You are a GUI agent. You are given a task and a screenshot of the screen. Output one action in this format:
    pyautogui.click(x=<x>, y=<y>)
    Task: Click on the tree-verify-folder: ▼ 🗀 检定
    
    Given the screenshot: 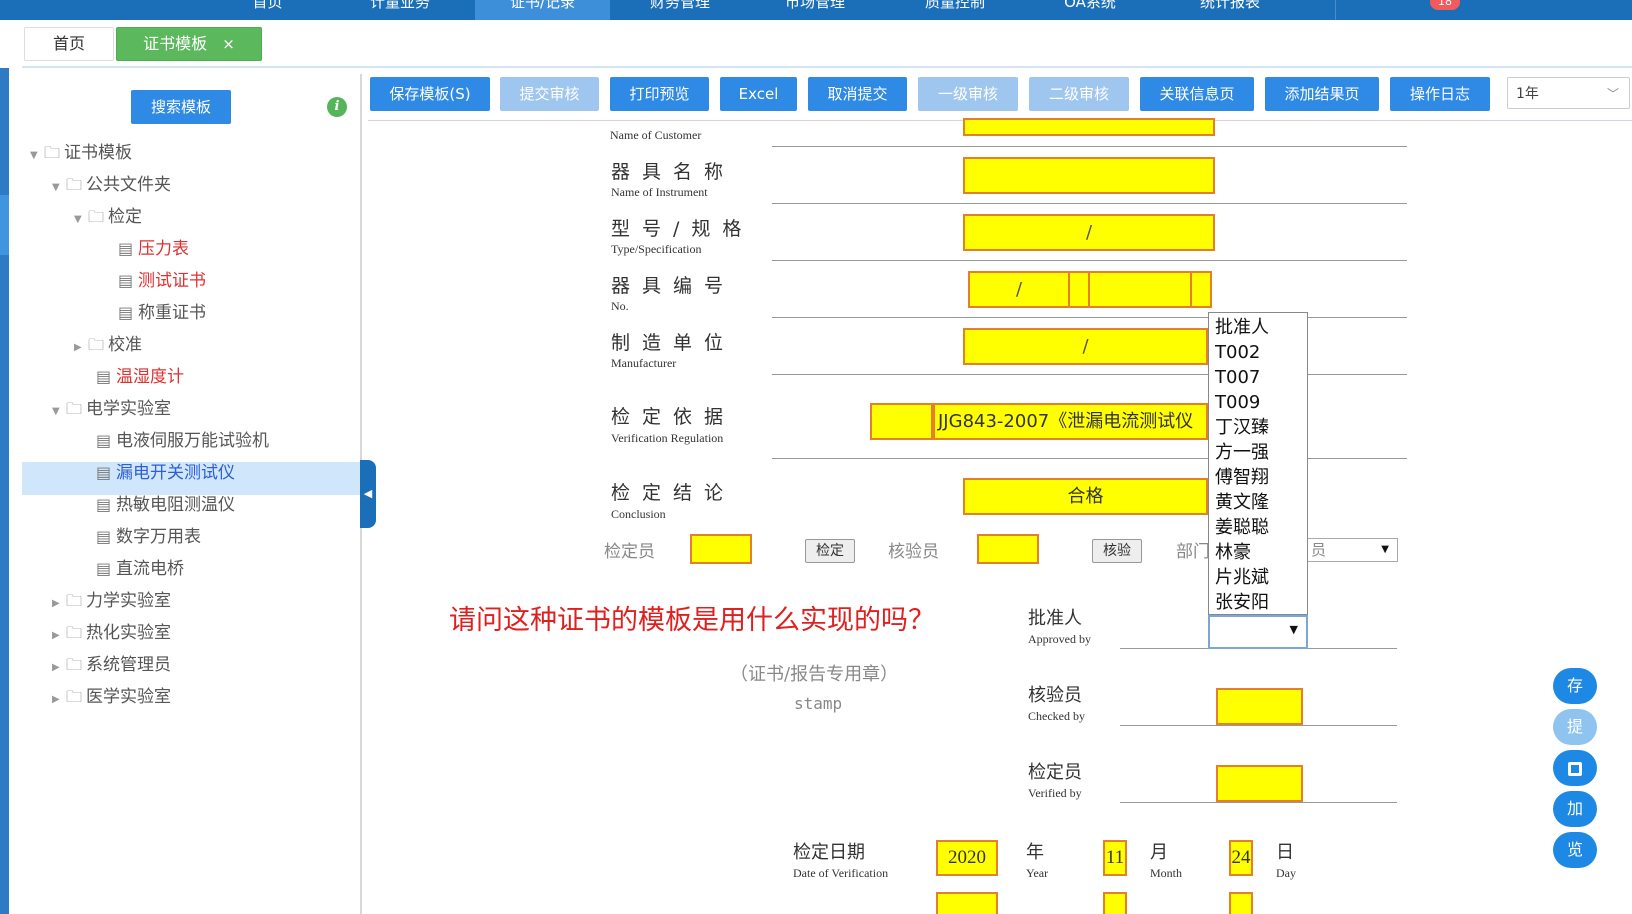 What is the action you would take?
    pyautogui.click(x=108, y=217)
    